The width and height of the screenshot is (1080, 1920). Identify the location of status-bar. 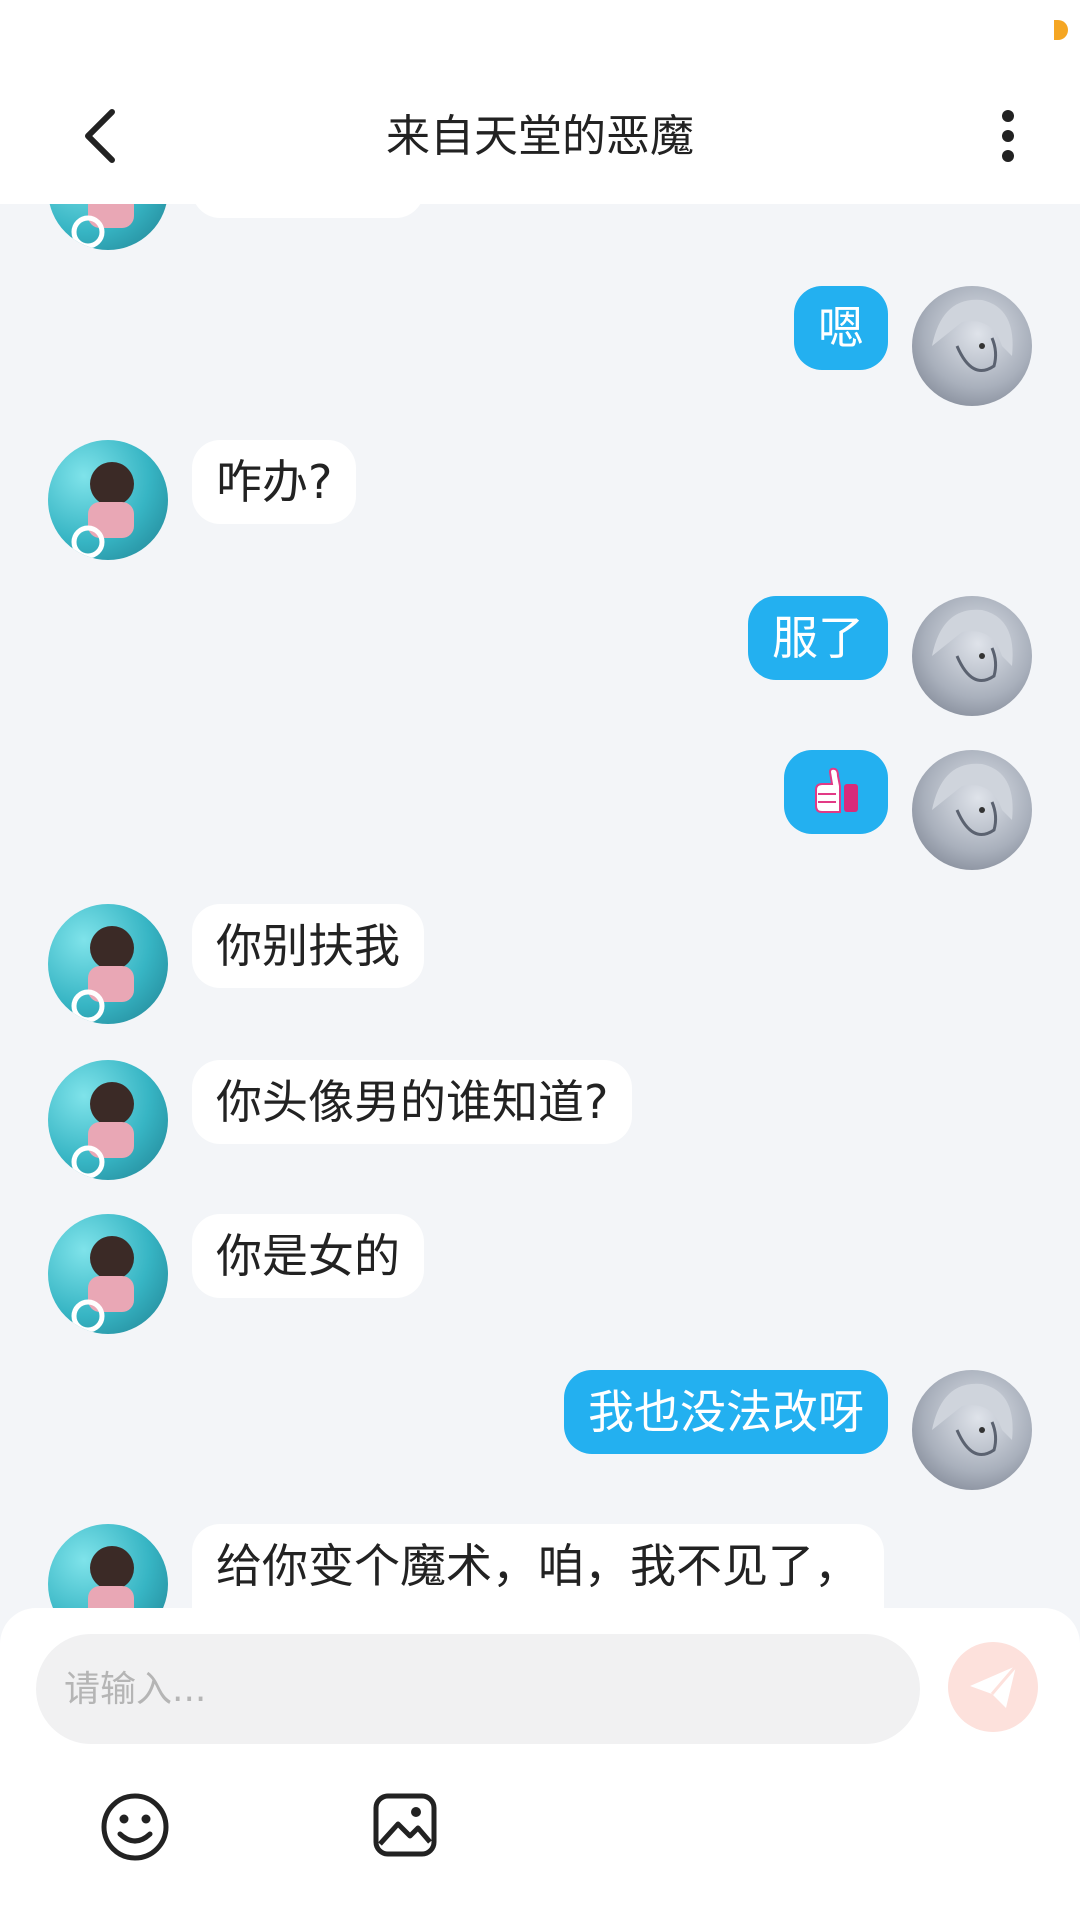
(540, 35).